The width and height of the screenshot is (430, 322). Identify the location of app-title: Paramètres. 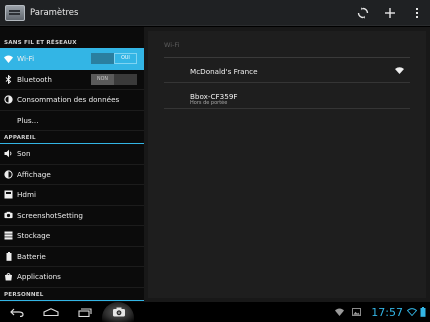
(54, 12).